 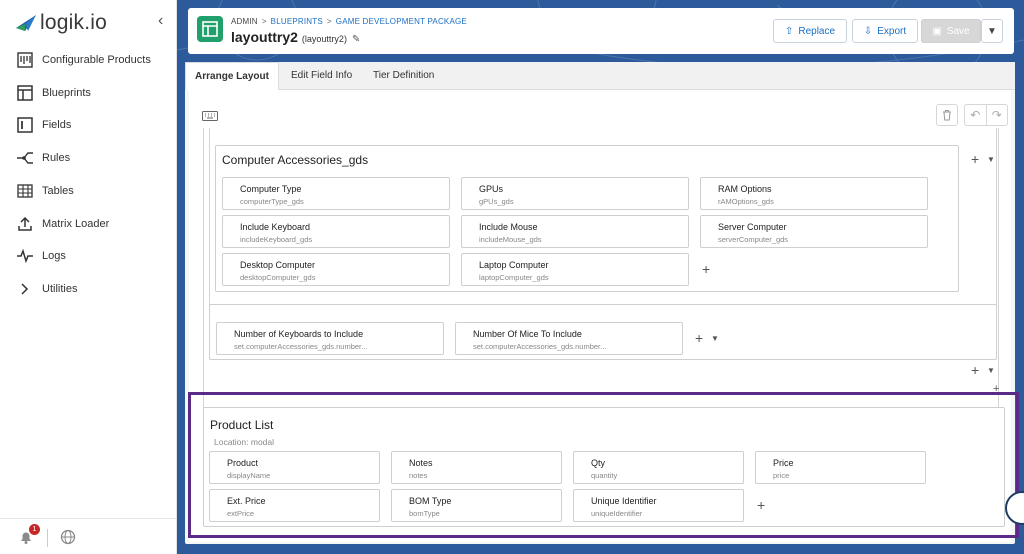 I want to click on sidebar-item-tables: Tables, so click(x=45, y=191).